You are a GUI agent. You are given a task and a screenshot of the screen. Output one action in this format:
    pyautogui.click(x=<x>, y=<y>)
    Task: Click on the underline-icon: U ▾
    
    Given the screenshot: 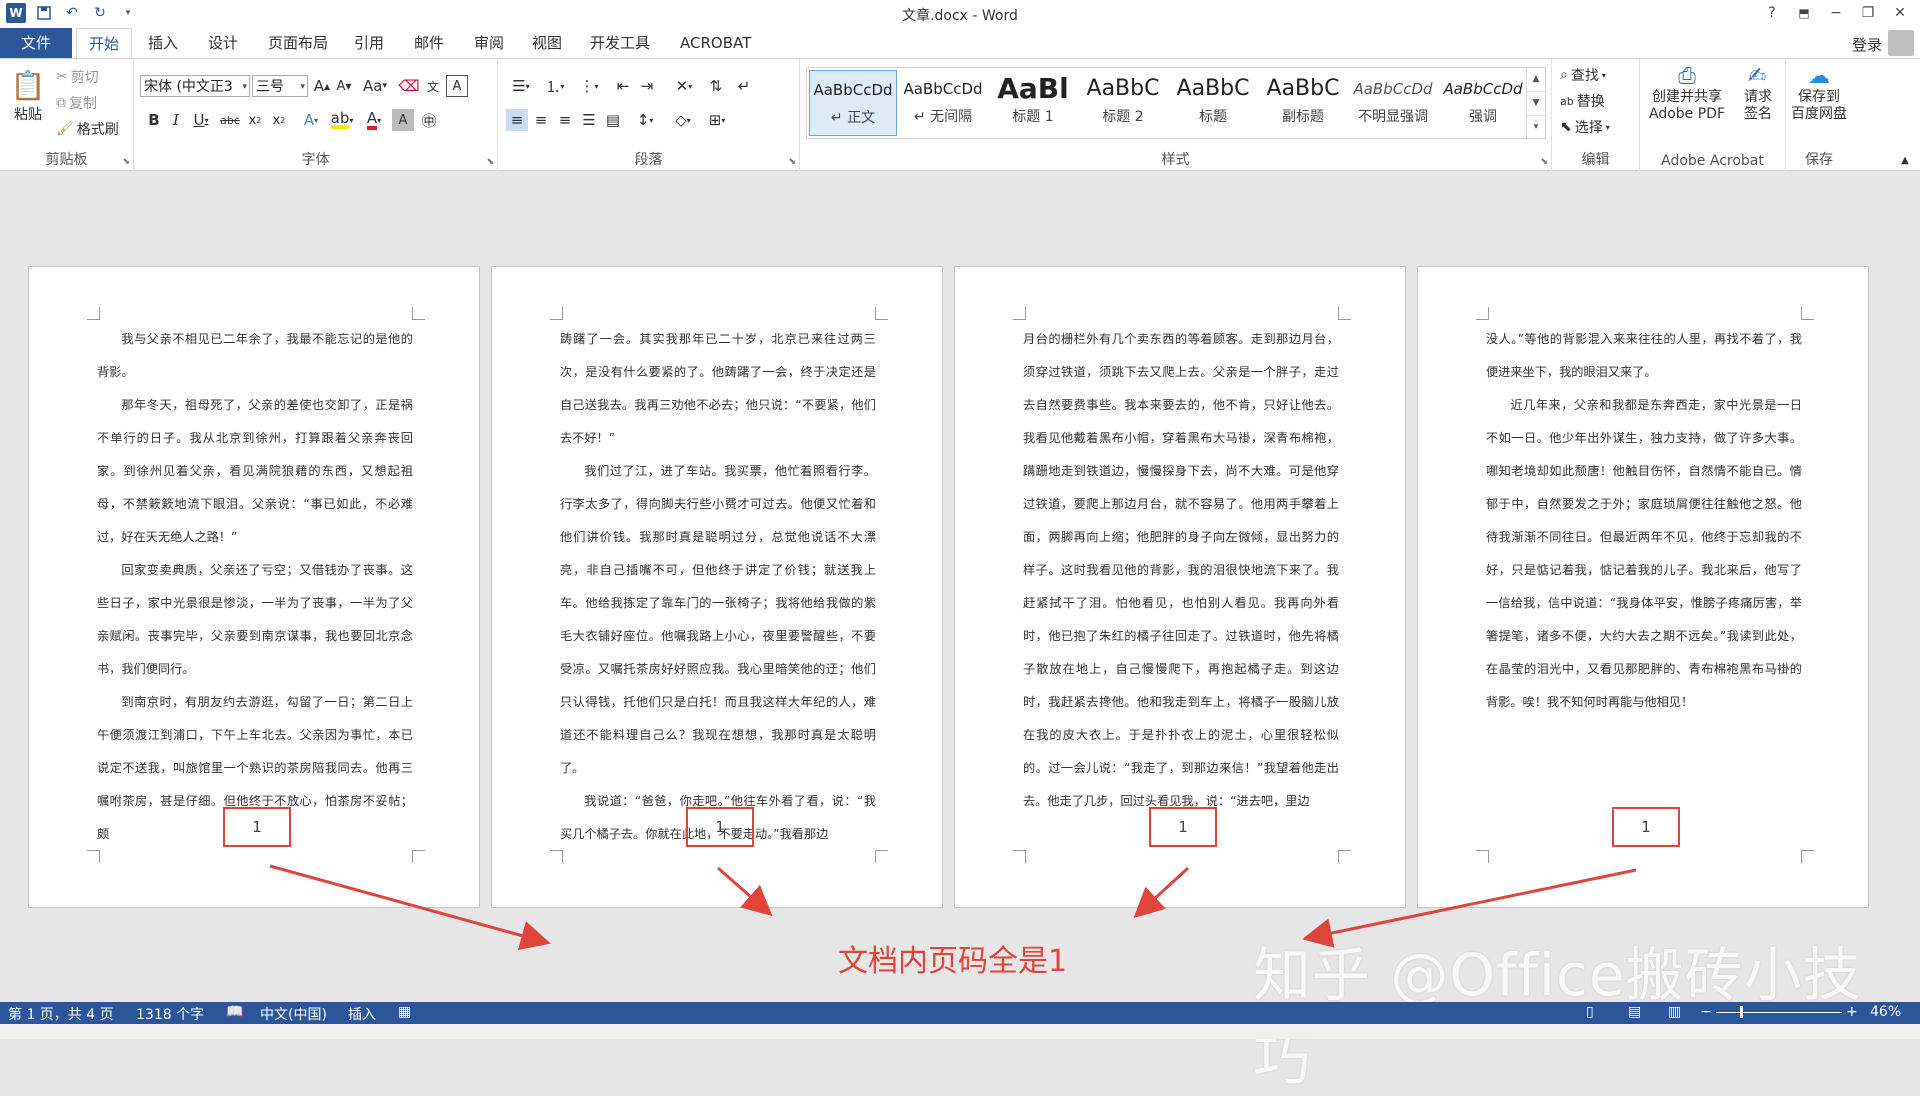 What is the action you would take?
    pyautogui.click(x=201, y=120)
    